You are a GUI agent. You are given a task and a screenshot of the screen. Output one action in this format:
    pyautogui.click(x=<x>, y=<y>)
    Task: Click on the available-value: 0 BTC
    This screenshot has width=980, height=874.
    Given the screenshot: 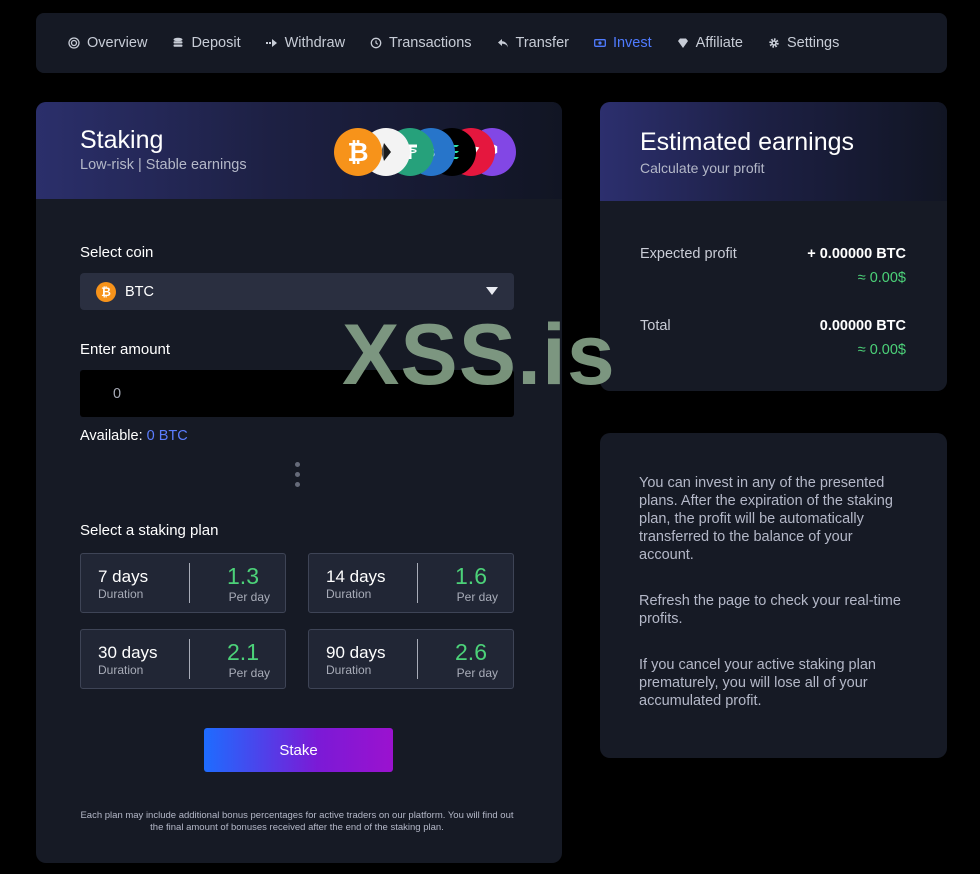 What is the action you would take?
    pyautogui.click(x=167, y=436)
    